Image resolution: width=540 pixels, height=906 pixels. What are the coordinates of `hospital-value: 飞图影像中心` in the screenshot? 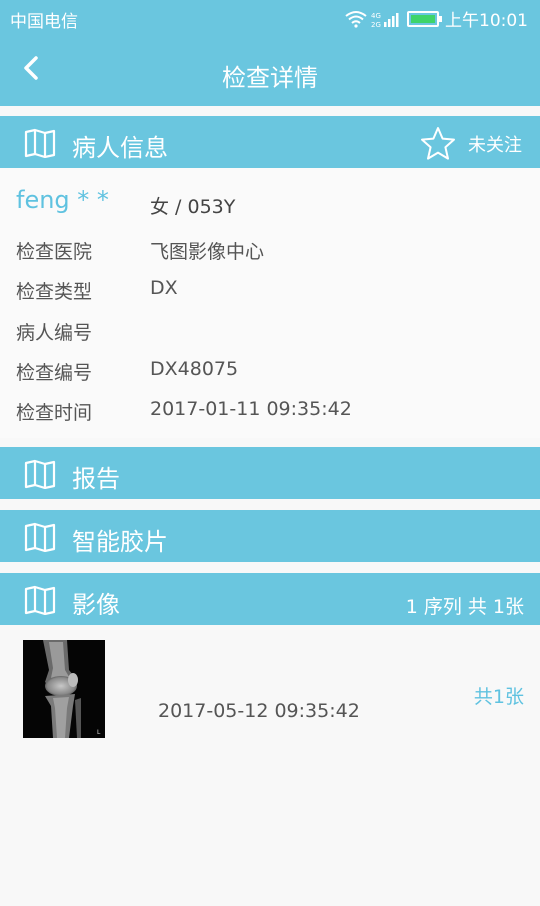 It's located at (207, 252).